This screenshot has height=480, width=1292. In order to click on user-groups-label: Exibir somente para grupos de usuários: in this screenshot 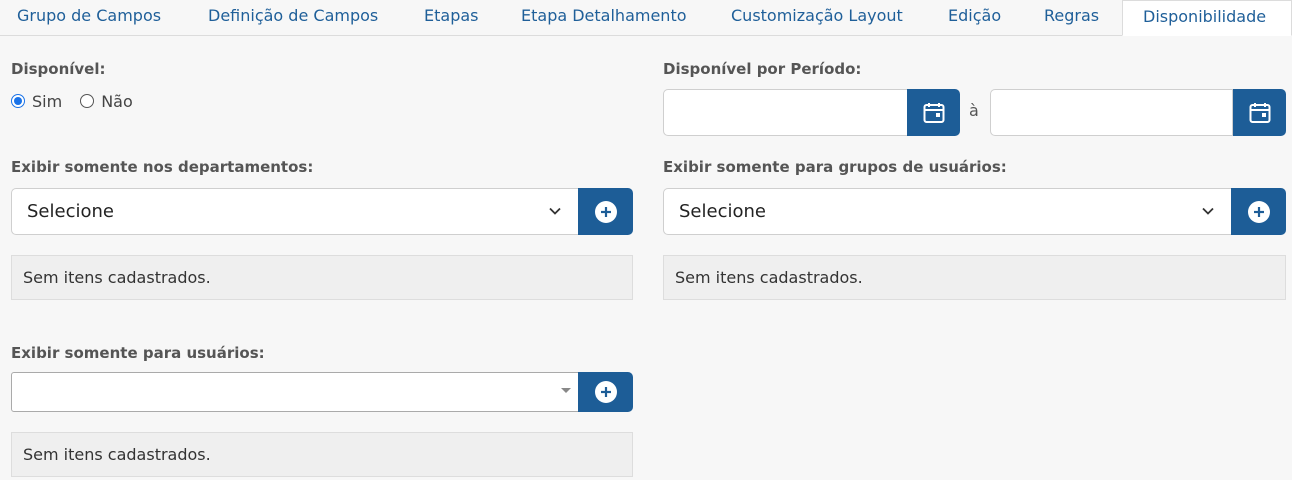, I will do `click(835, 167)`.